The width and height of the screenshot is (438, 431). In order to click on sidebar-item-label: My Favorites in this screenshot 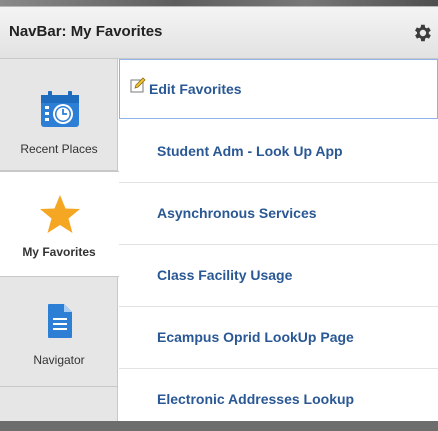, I will do `click(59, 252)`.